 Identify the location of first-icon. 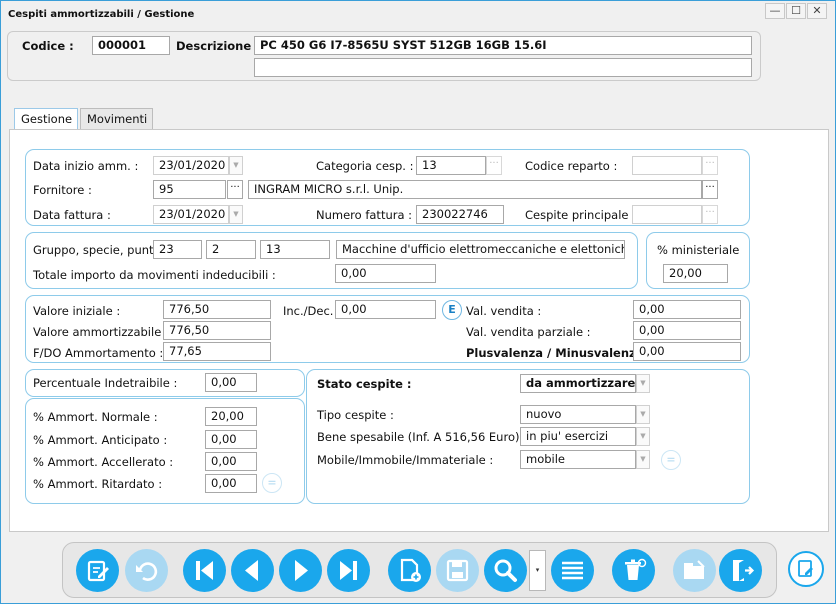
(204, 570).